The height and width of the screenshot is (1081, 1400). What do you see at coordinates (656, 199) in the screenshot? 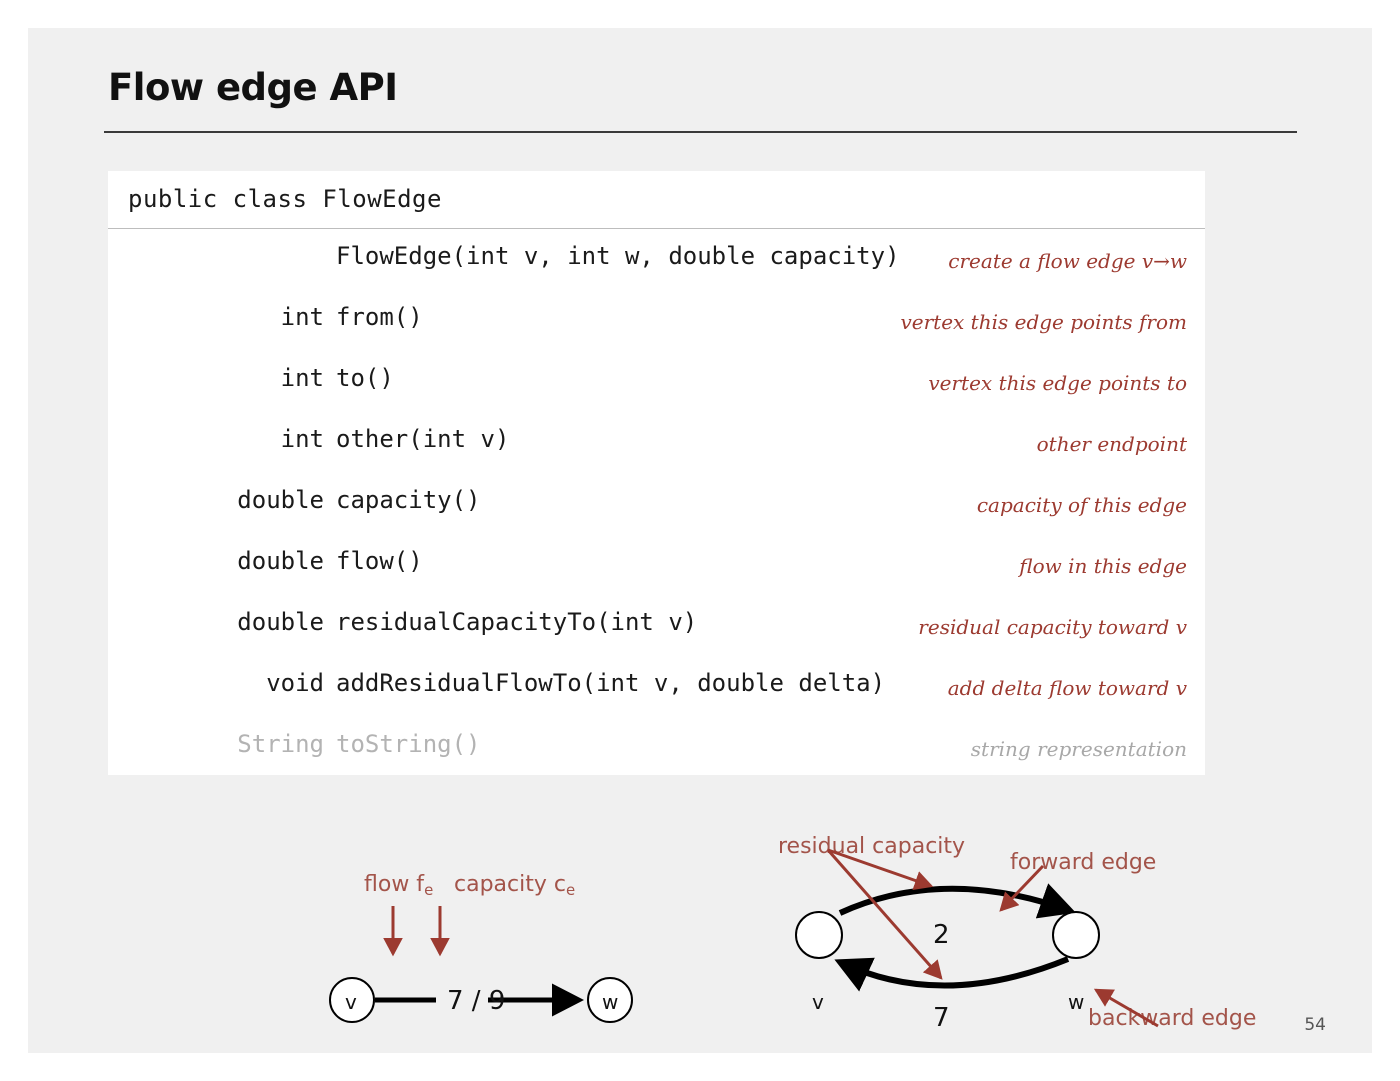
I see `api-table-header: public class FlowEdge` at bounding box center [656, 199].